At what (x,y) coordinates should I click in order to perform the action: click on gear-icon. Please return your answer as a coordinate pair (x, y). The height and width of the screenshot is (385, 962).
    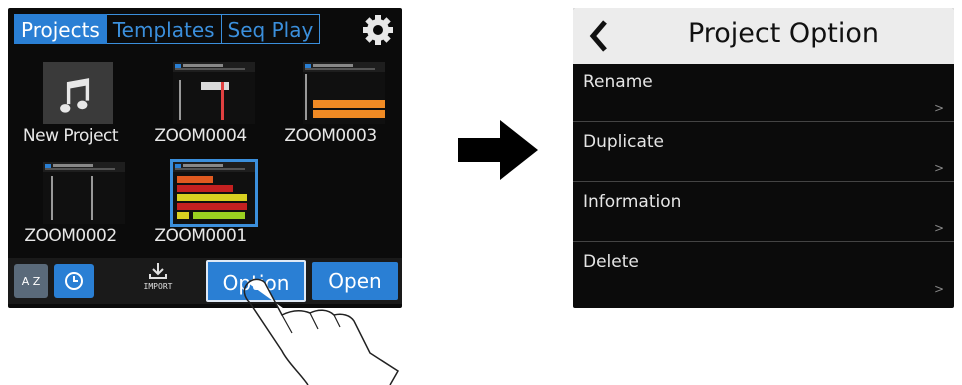
    Looking at the image, I should click on (378, 30).